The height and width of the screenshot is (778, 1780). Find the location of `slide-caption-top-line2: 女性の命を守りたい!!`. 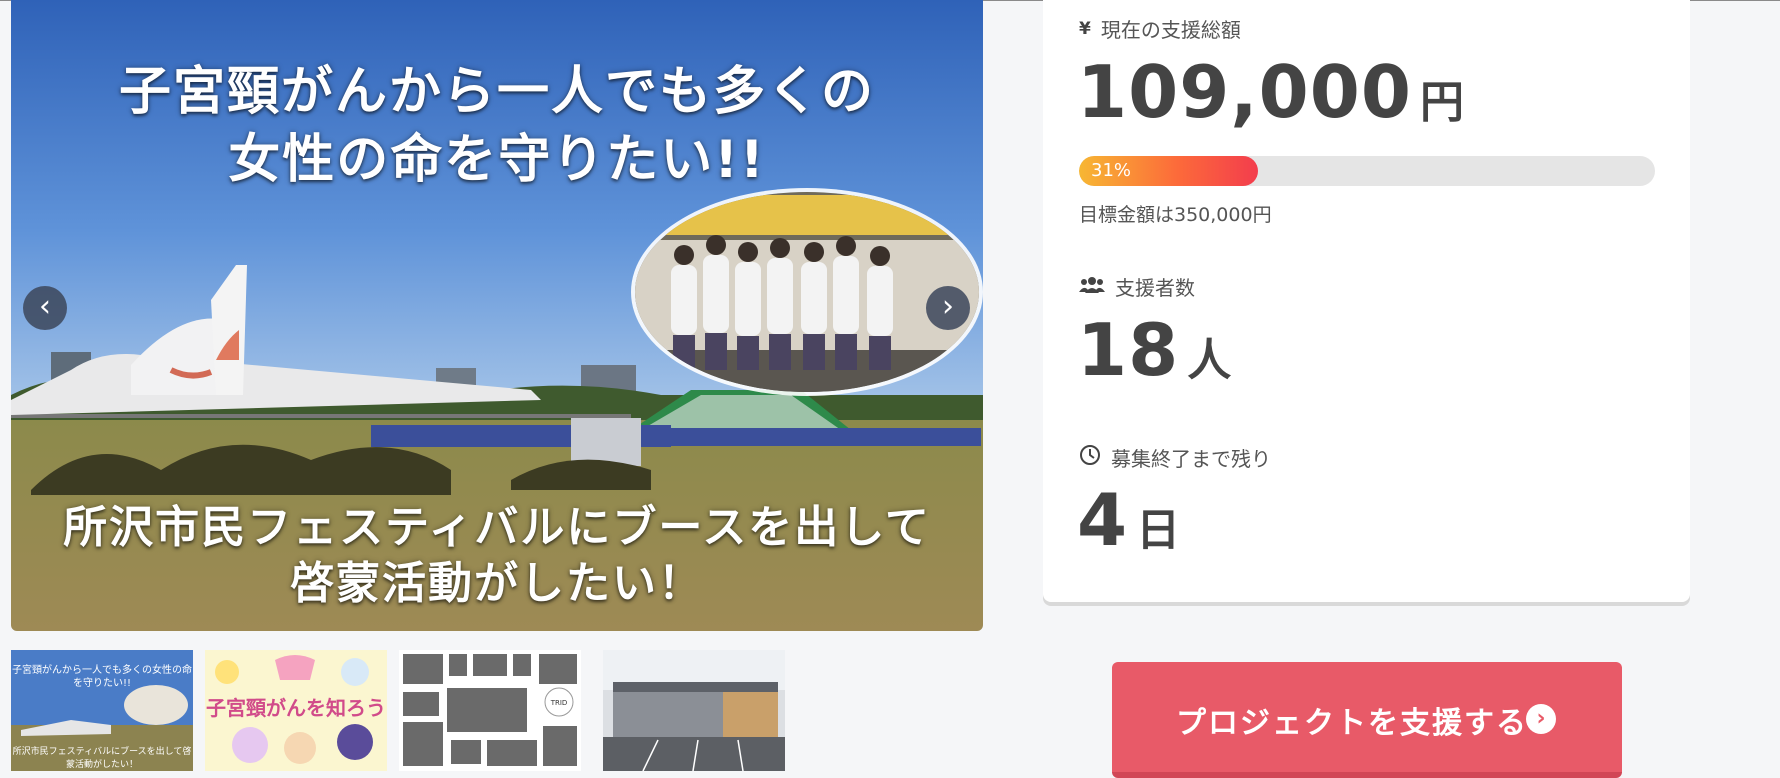

slide-caption-top-line2: 女性の命を守りたい!! is located at coordinates (497, 160).